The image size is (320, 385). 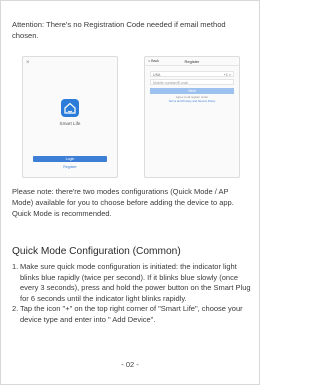 I want to click on step-number: 2., so click(x=15, y=308).